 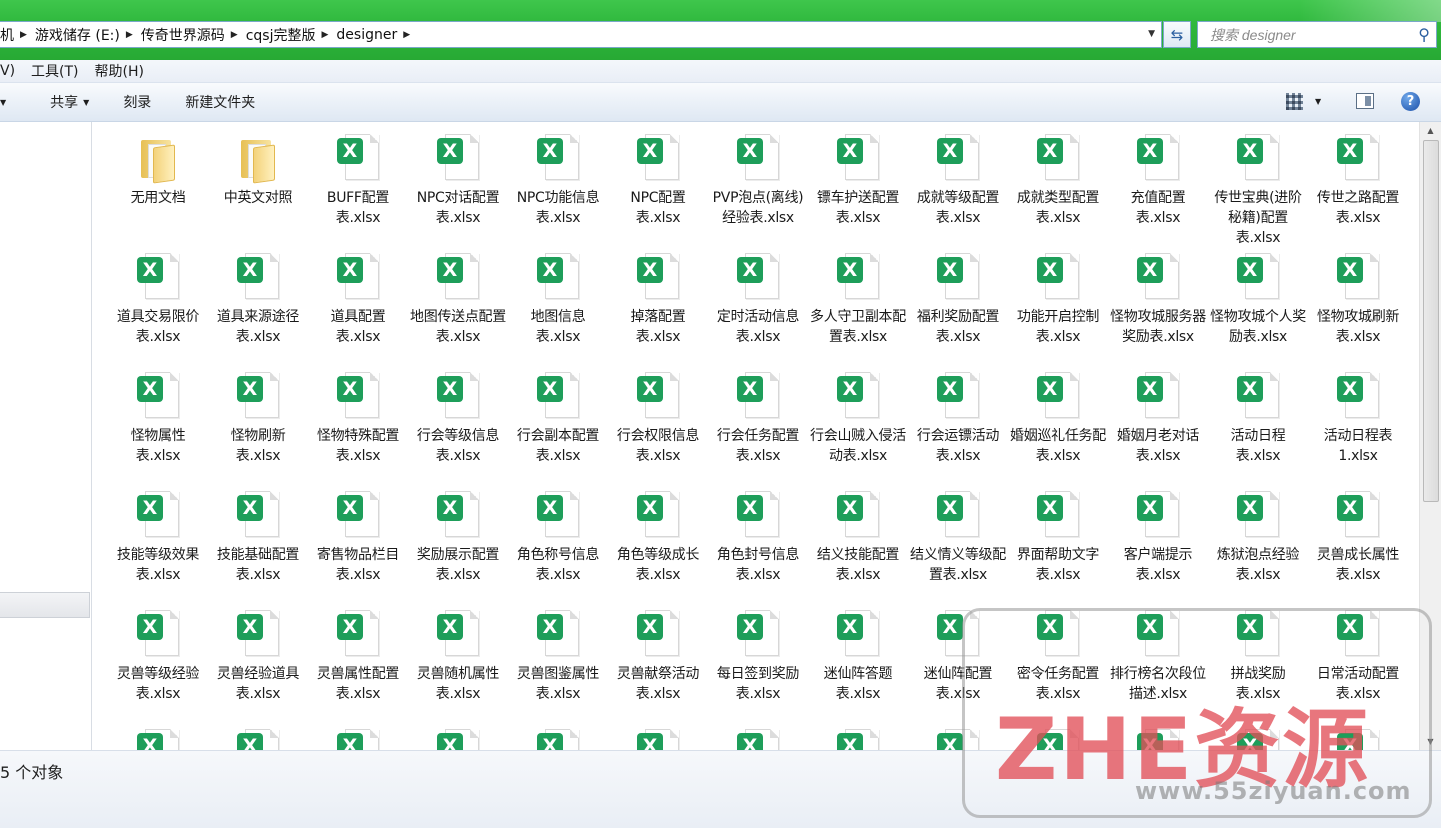 What do you see at coordinates (858, 180) in the screenshot?
I see `file-item: X 镖车护送配置表.xlsx` at bounding box center [858, 180].